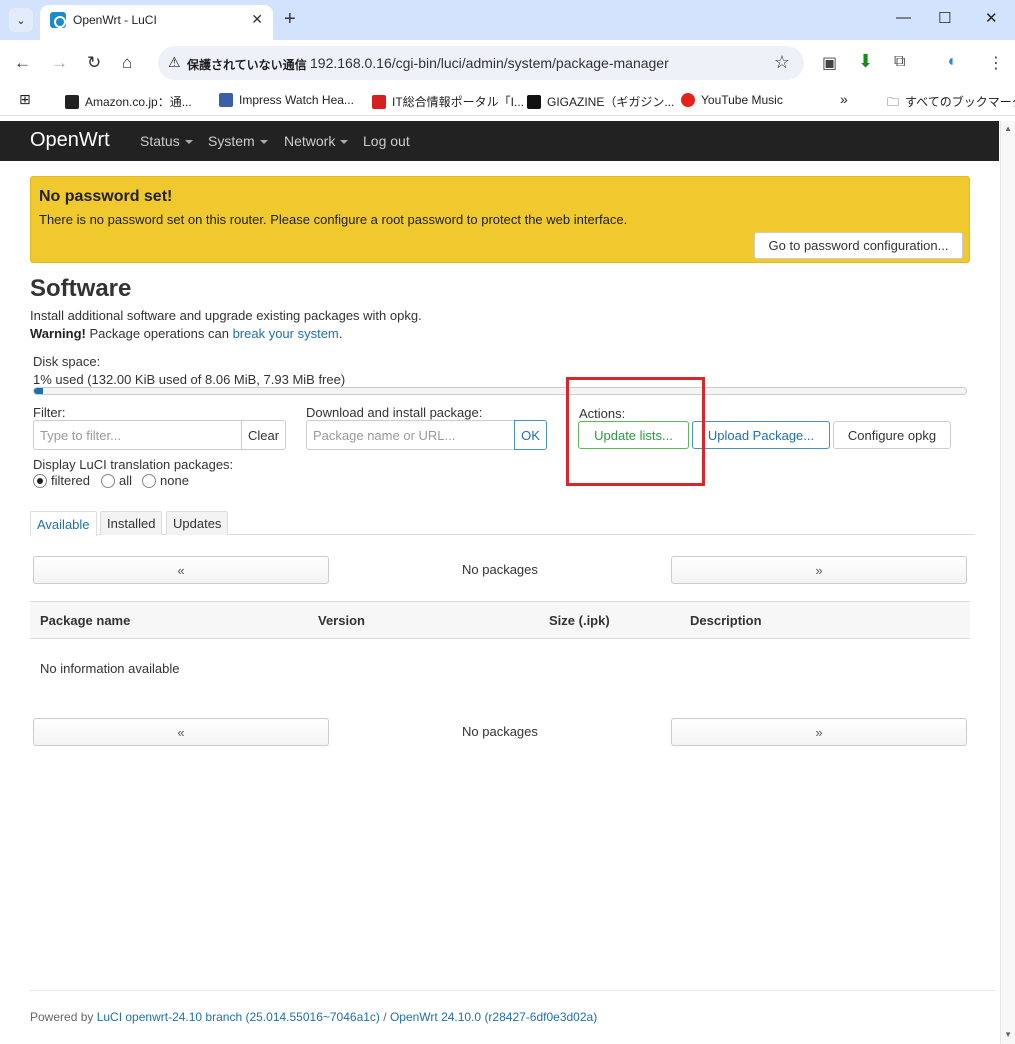 The height and width of the screenshot is (1044, 1015). I want to click on minimize-icon: —, so click(903, 17).